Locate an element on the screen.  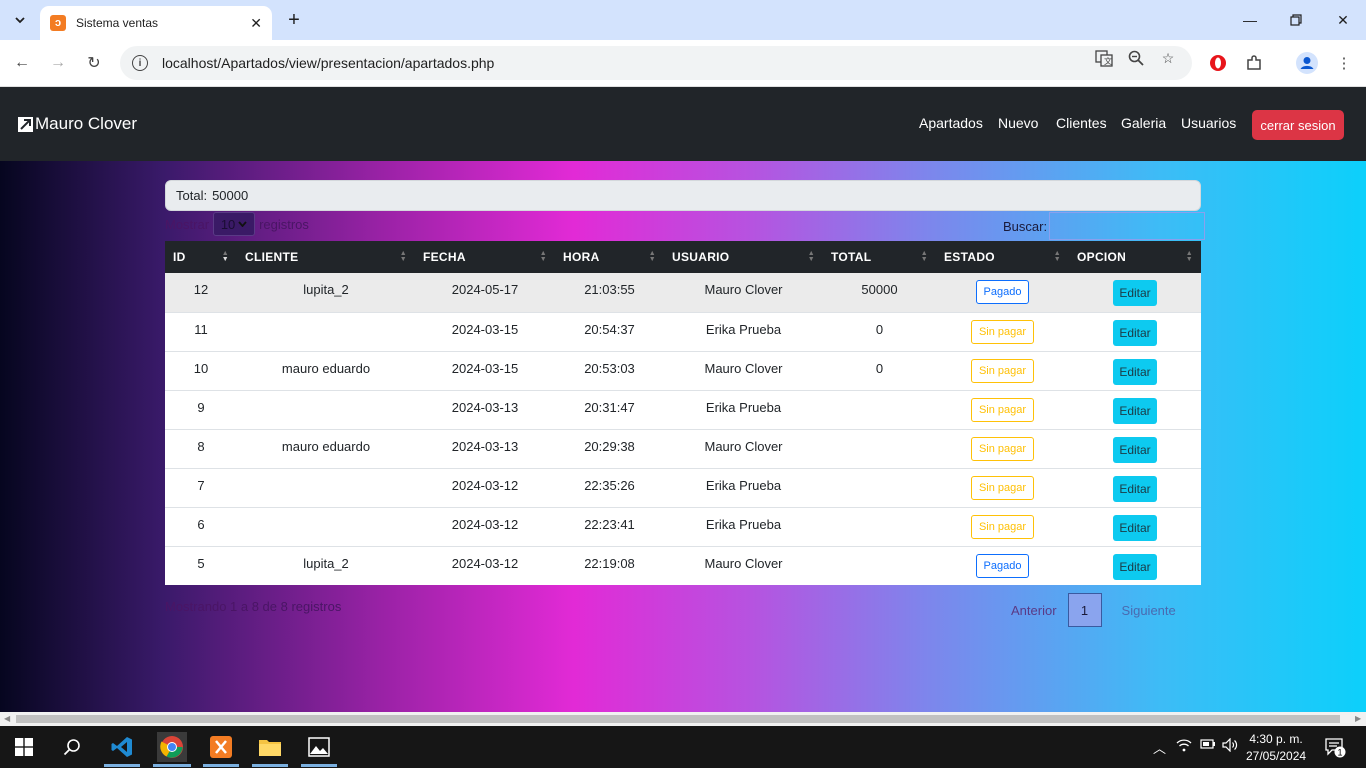
profile-avatar-icon is located at coordinates (1307, 63).